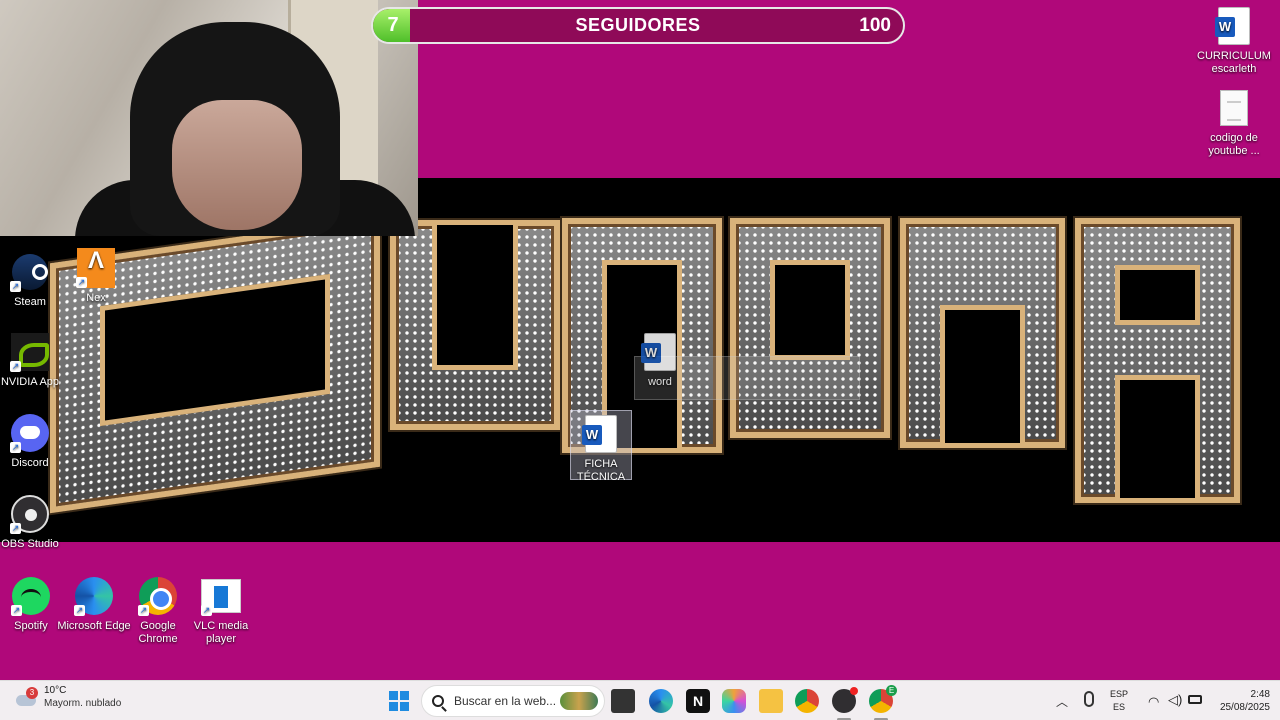 Image resolution: width=1280 pixels, height=720 pixels. I want to click on desktop-icon-label: OBS Studio, so click(30, 544).